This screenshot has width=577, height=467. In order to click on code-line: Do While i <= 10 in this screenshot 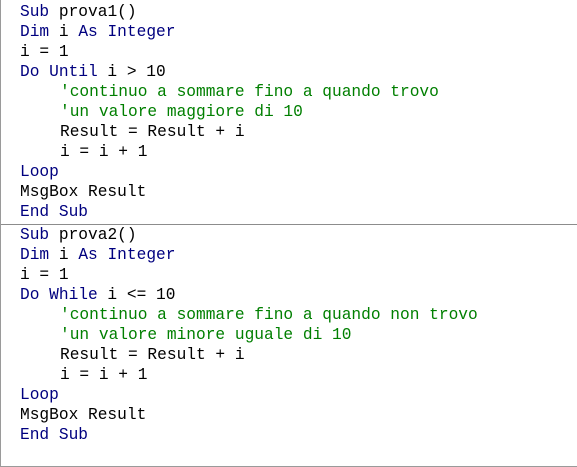, I will do `click(289, 295)`.